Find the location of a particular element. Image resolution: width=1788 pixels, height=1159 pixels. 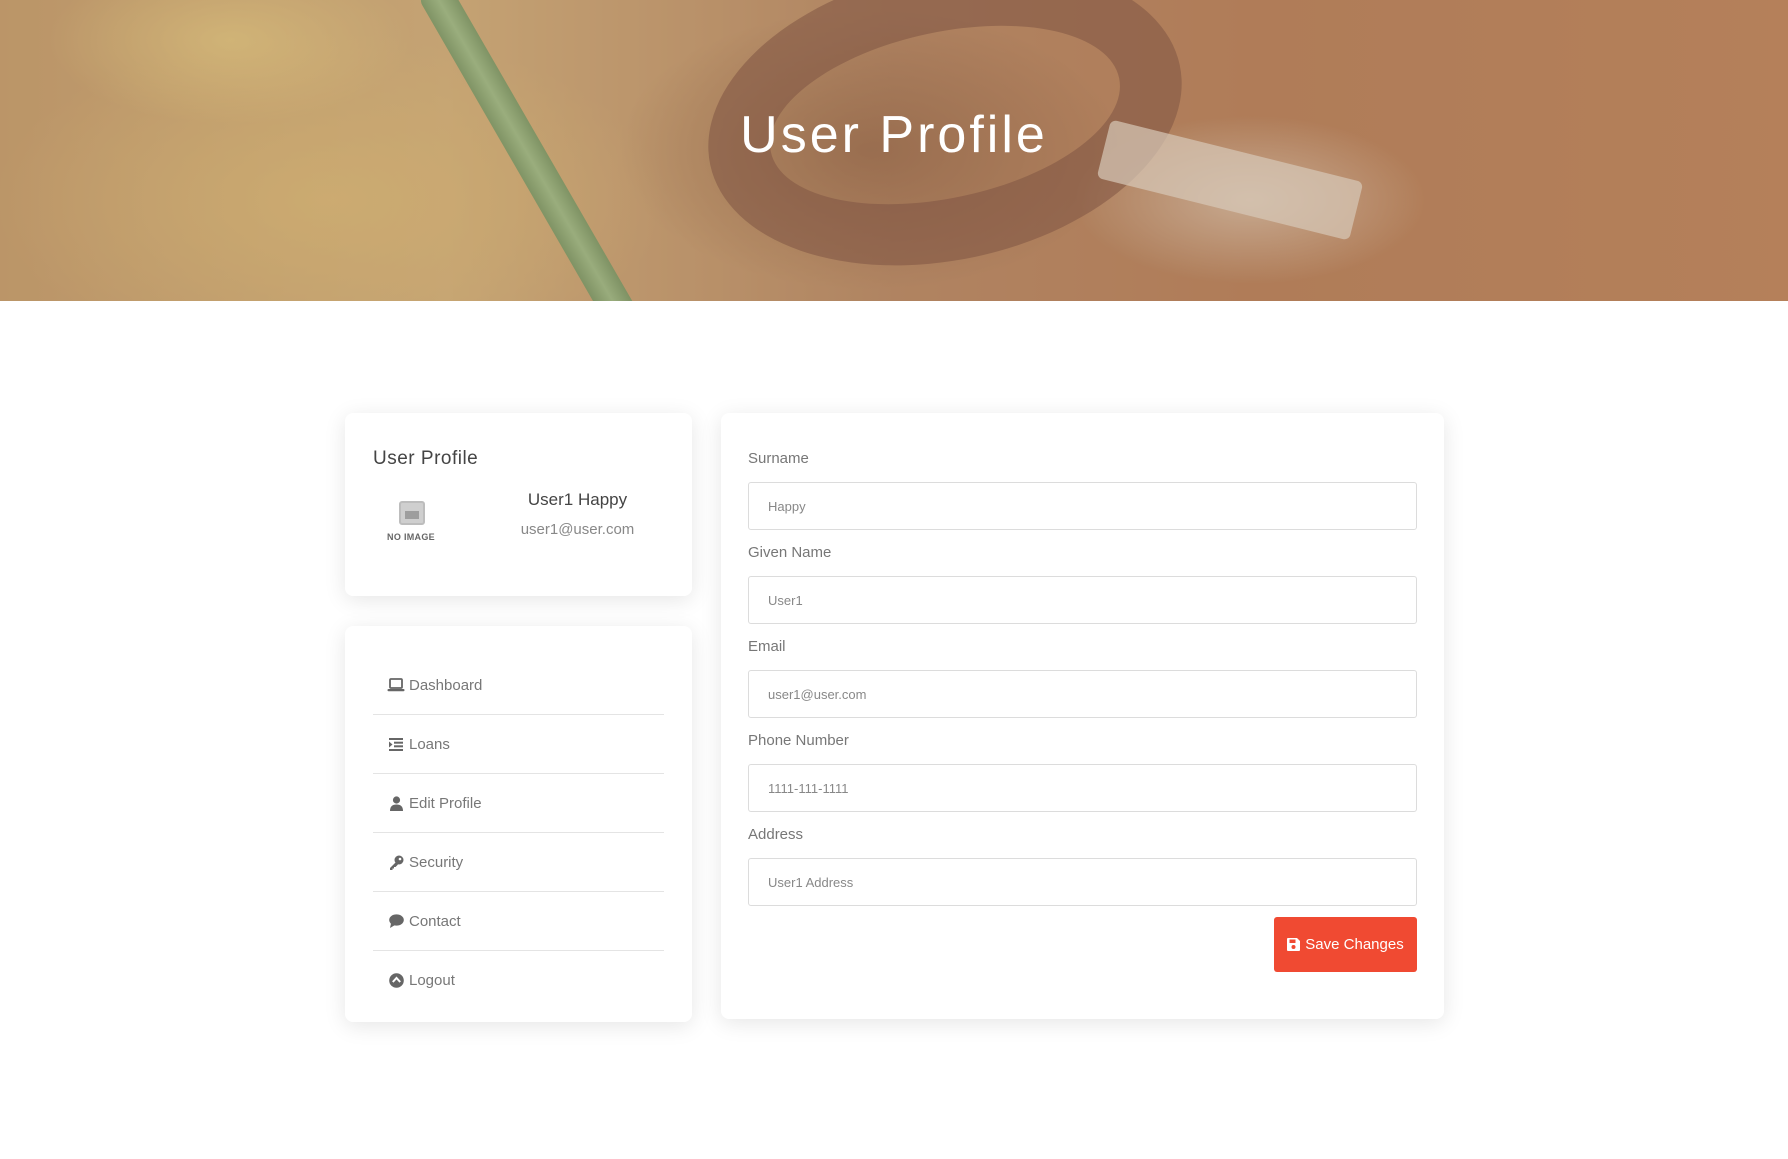

user-icon is located at coordinates (396, 803).